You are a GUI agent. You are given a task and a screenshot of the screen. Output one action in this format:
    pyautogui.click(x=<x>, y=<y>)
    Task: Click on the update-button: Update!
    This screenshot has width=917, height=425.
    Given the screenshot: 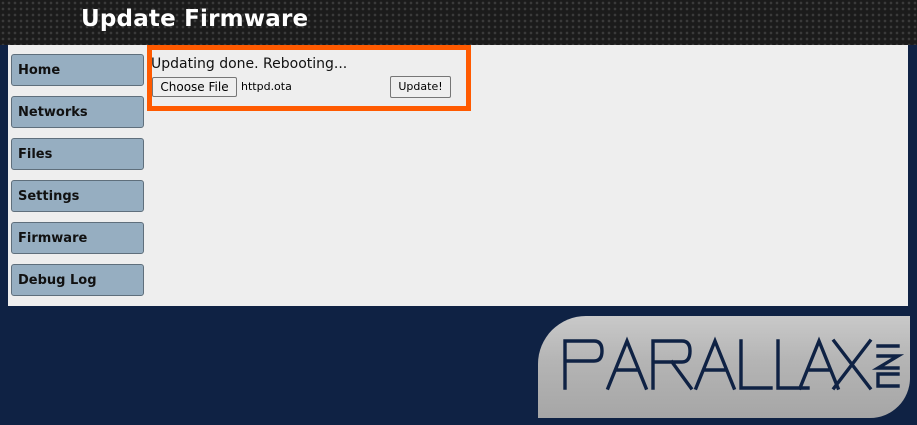 What is the action you would take?
    pyautogui.click(x=420, y=87)
    